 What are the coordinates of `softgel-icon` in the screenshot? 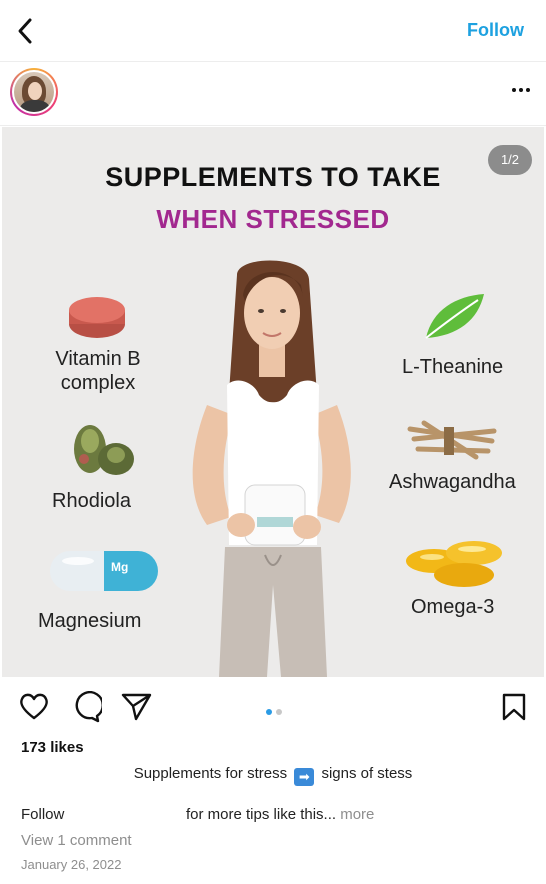 It's located at (454, 564).